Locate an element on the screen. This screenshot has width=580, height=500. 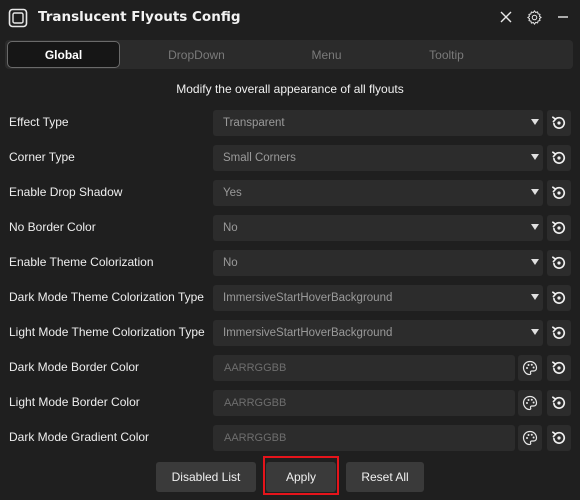
drop-shadow-label: Enable Drop Shadow is located at coordinates (66, 192).